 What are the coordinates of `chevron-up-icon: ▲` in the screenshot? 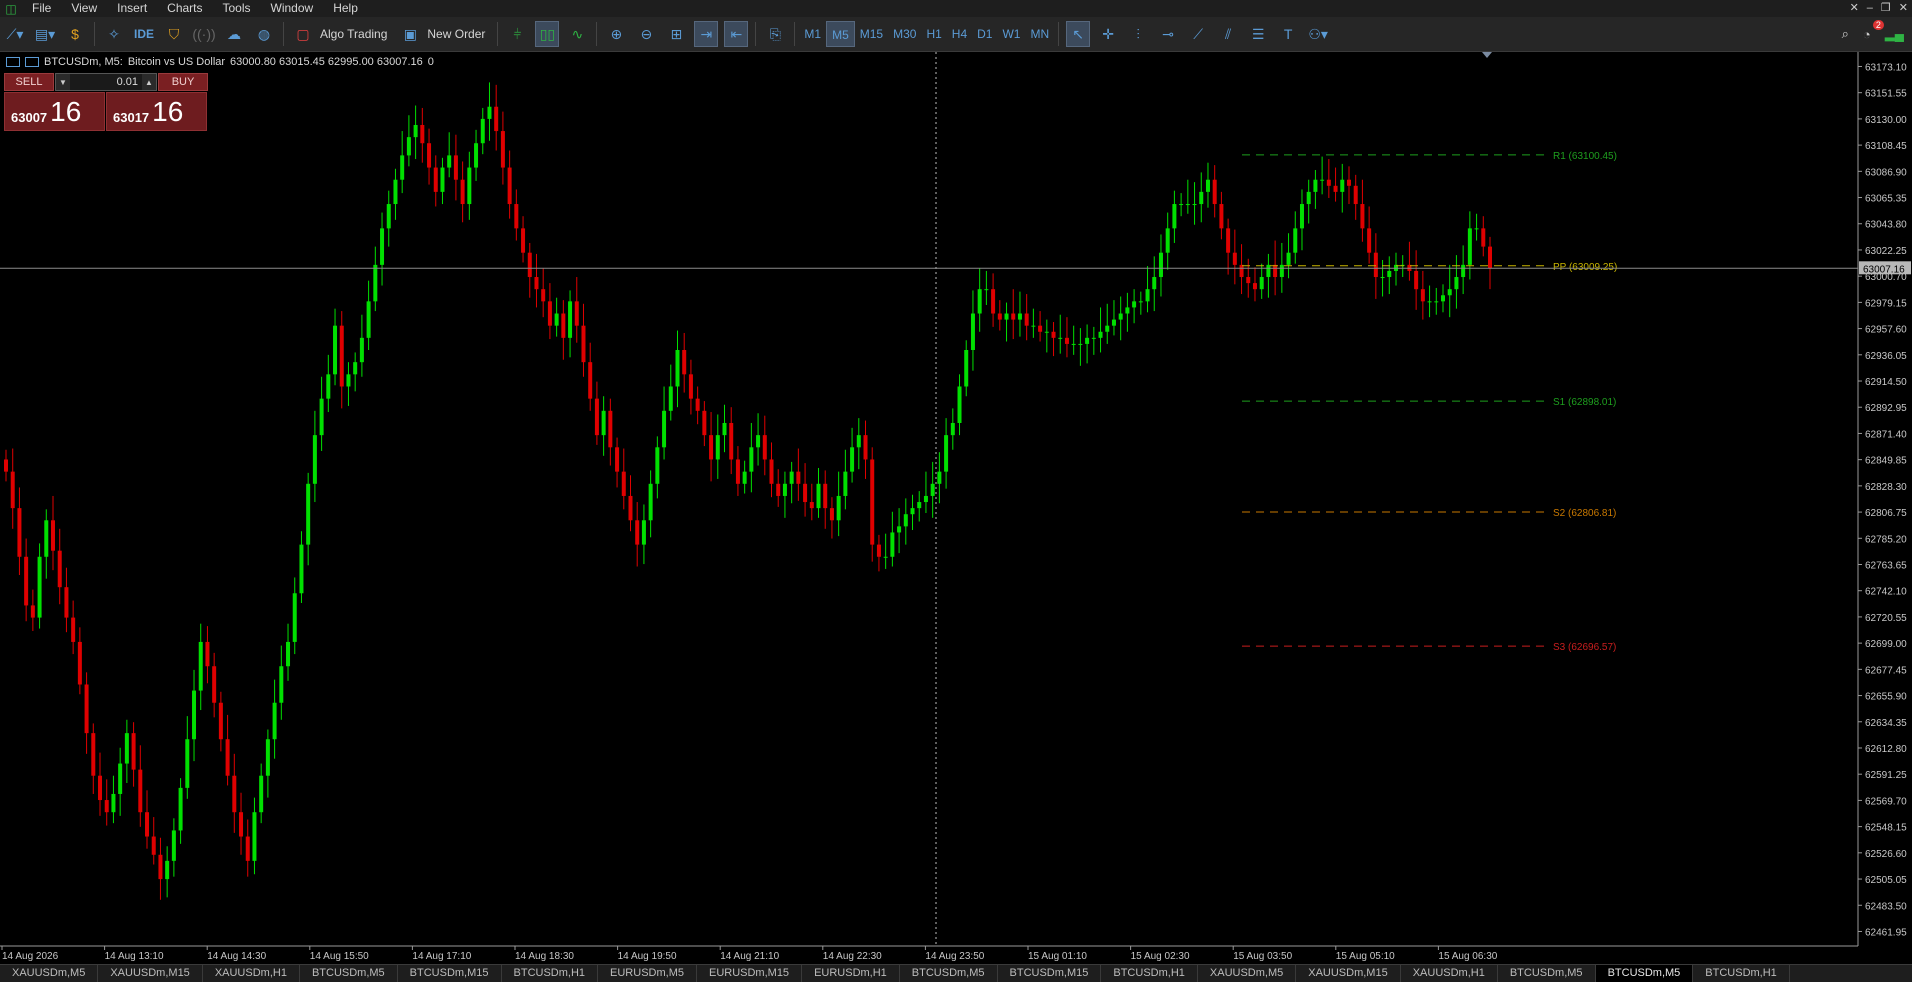 It's located at (149, 82).